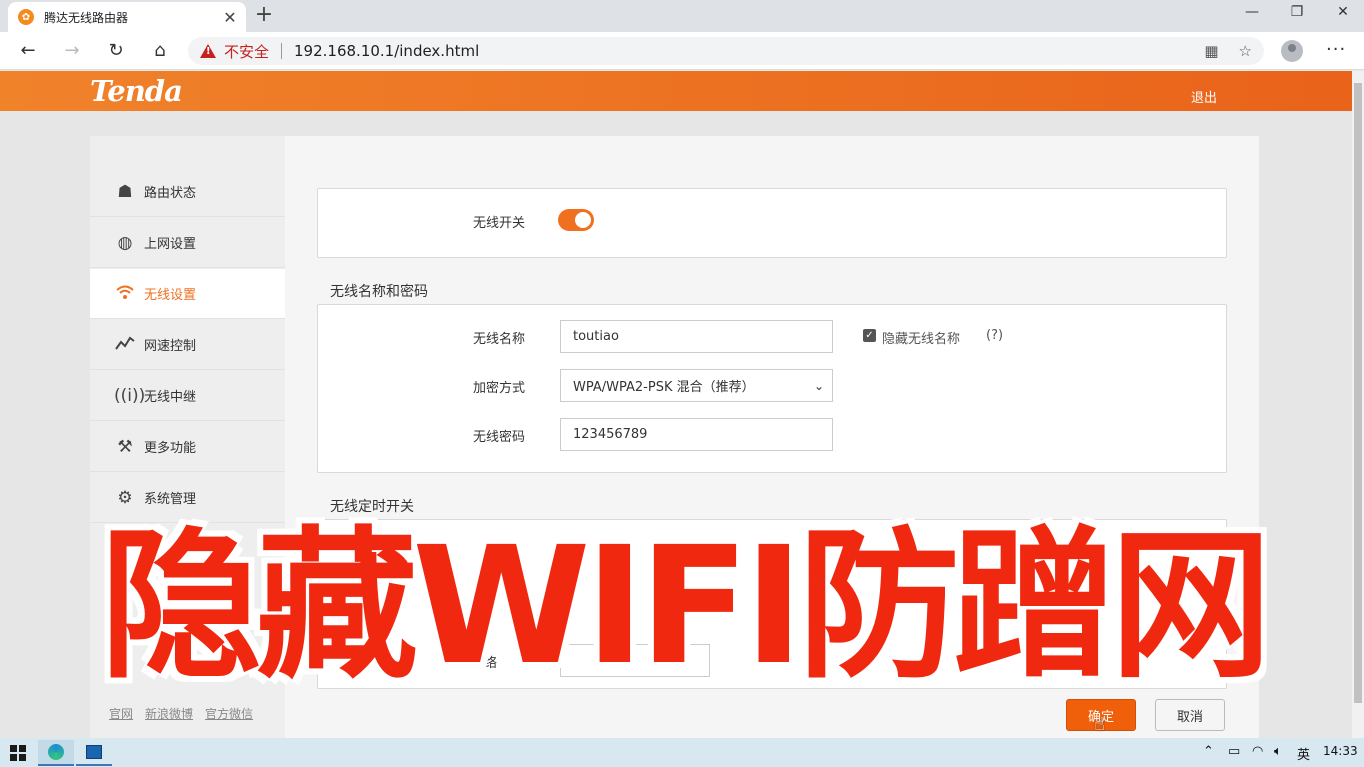 The height and width of the screenshot is (767, 1364). What do you see at coordinates (125, 242) in the screenshot?
I see `globe-icon: ◍` at bounding box center [125, 242].